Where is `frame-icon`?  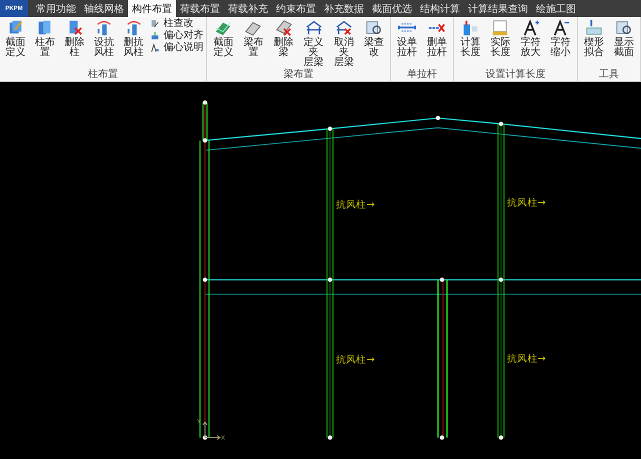
frame-icon is located at coordinates (313, 28).